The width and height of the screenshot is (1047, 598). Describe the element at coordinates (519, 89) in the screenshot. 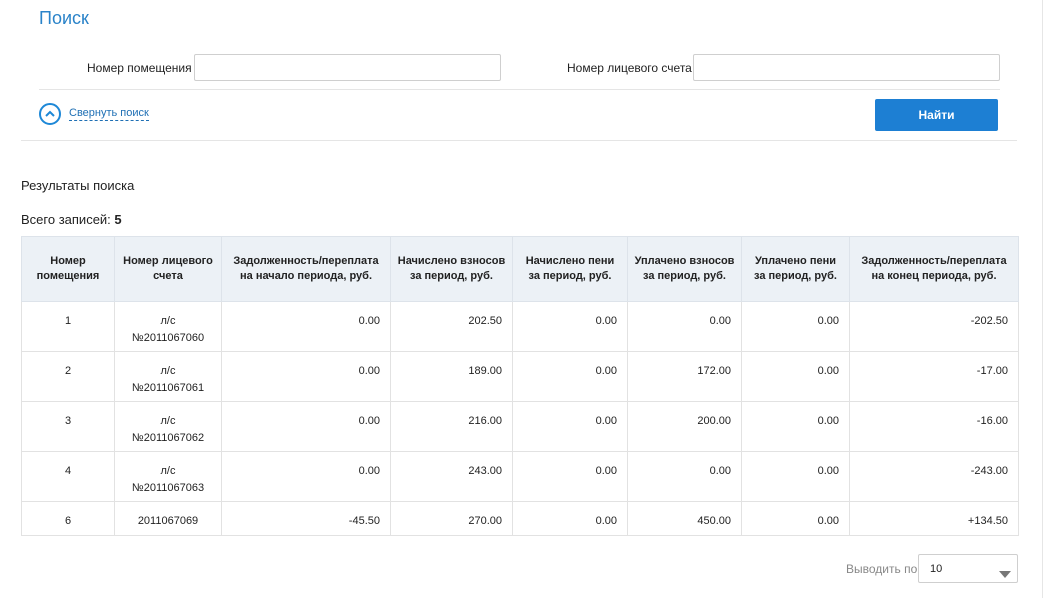

I see `search-divider` at that location.